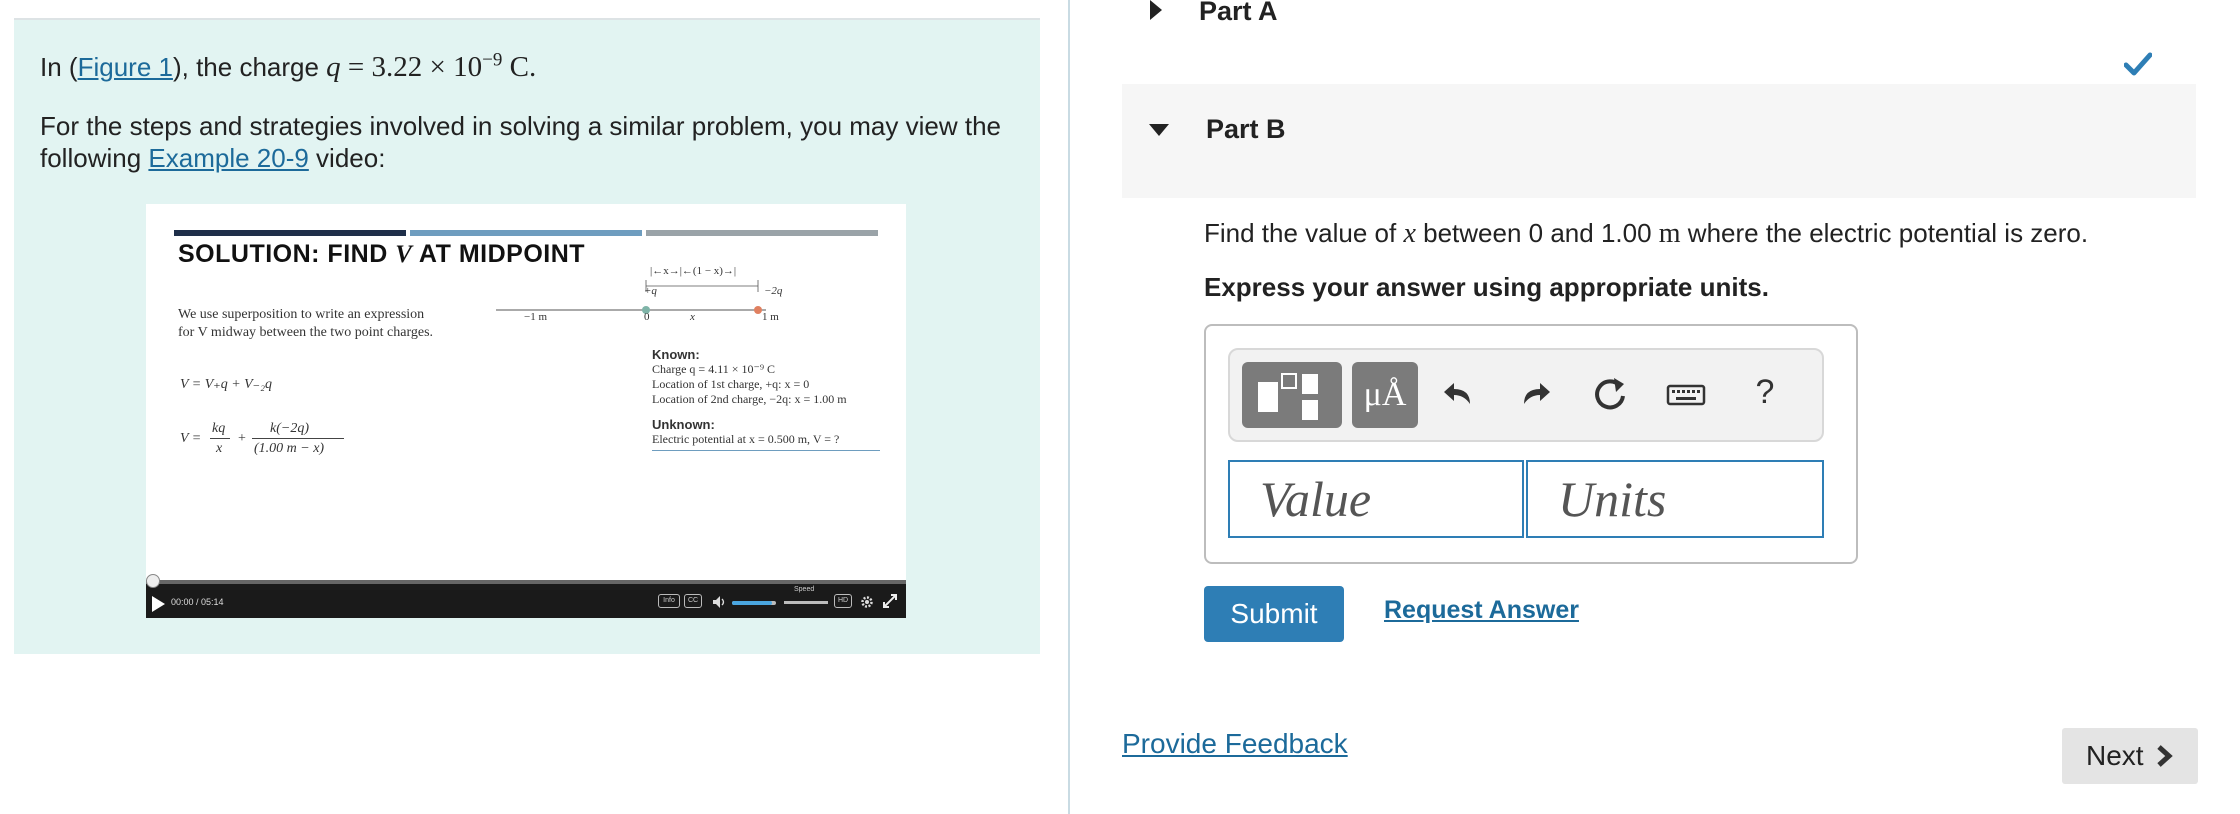  What do you see at coordinates (1304, 233) in the screenshot?
I see `question-prefix: Find the value of` at bounding box center [1304, 233].